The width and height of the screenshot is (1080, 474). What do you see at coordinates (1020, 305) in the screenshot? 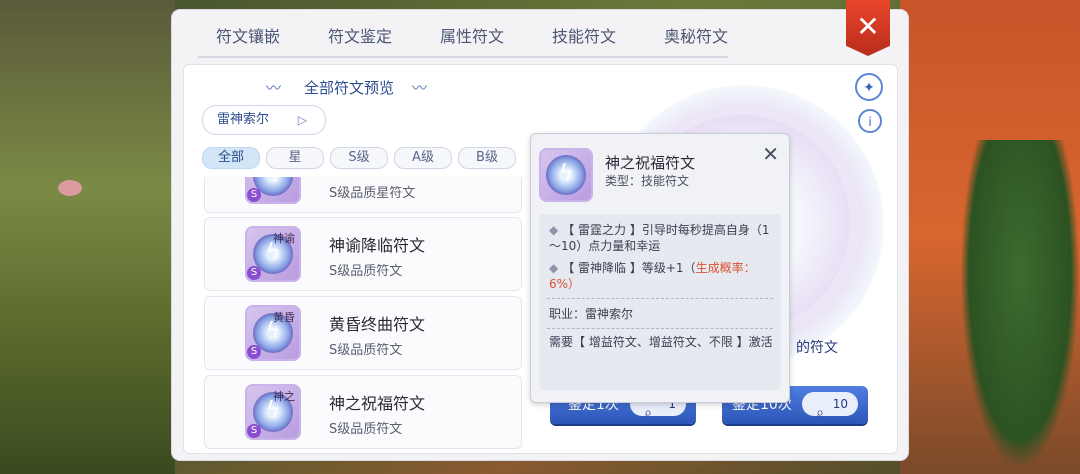
I see `background-tree` at bounding box center [1020, 305].